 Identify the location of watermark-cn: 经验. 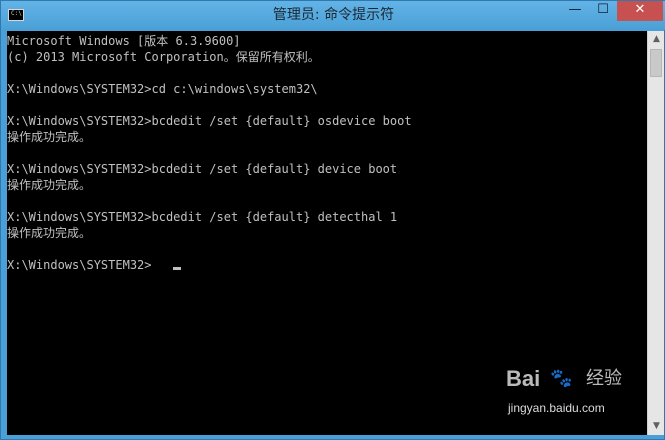
(604, 378).